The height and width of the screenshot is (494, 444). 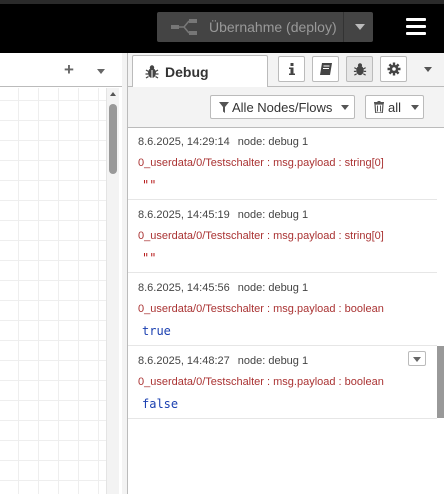 I want to click on filter-nodes-label: Alle Nodes/Flows, so click(x=282, y=107).